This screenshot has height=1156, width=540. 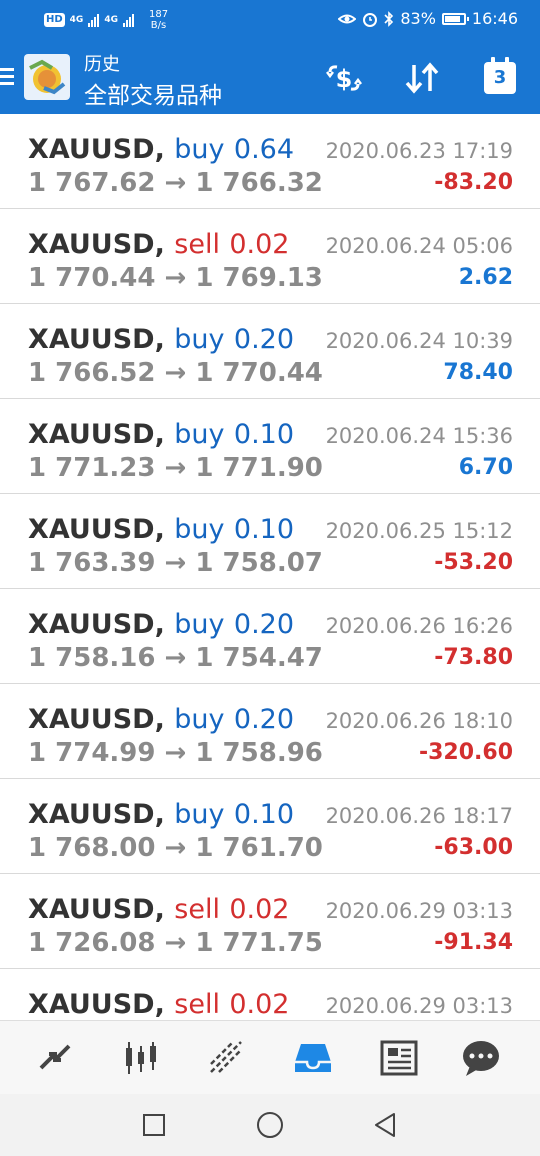 What do you see at coordinates (419, 341) in the screenshot?
I see `trade-time: 2020.06.24 10:39` at bounding box center [419, 341].